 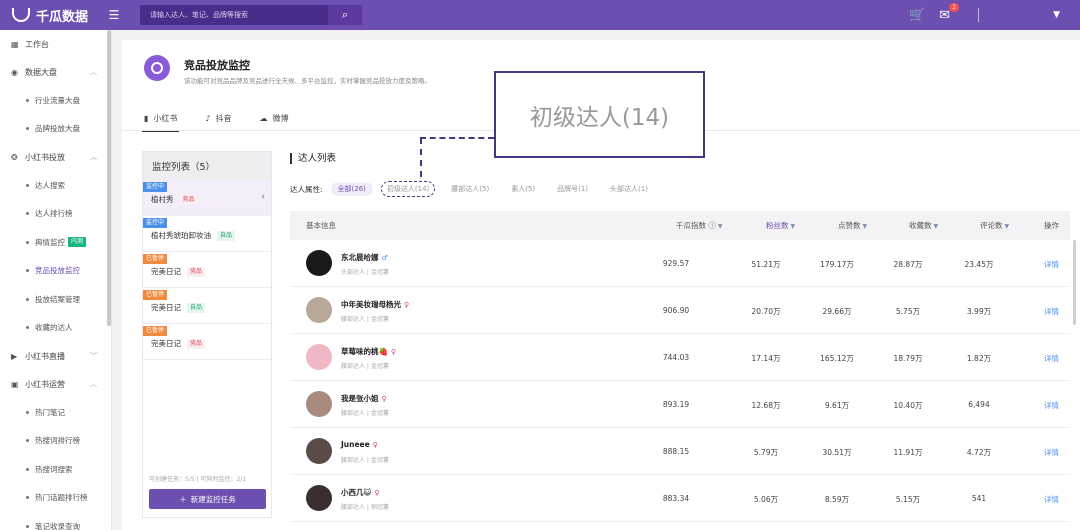 What do you see at coordinates (572, 189) in the screenshot?
I see `filter-brand-account: 品牌号(1)` at bounding box center [572, 189].